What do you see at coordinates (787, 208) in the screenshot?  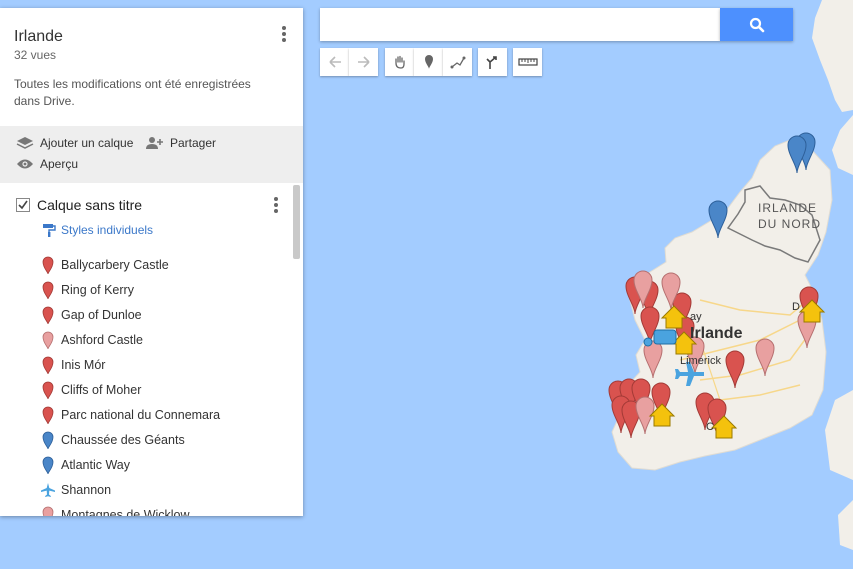 I see `map-label-northern-ireland-1: IRLANDE` at bounding box center [787, 208].